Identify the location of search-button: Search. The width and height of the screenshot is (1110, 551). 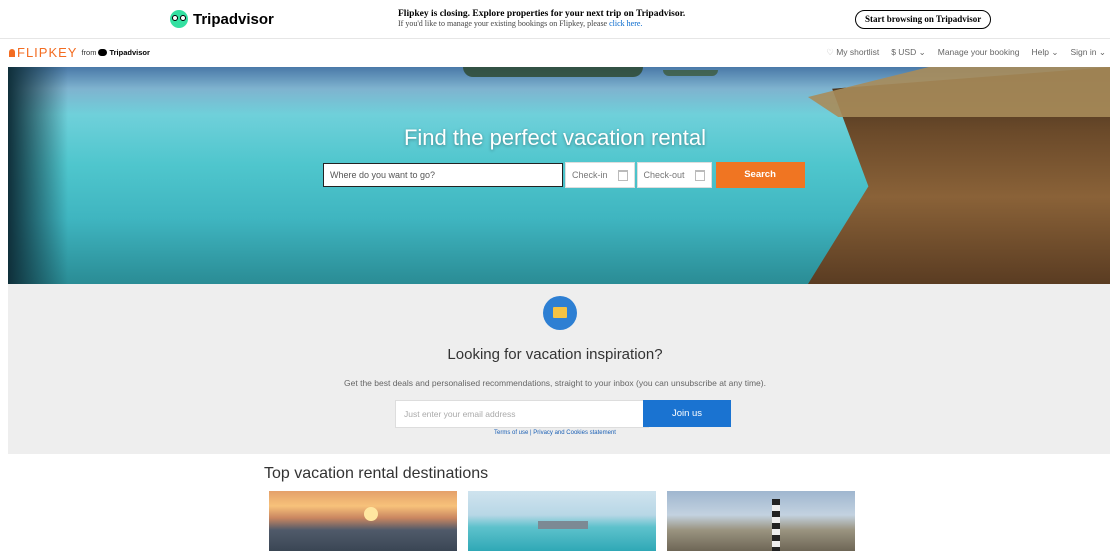
(760, 175).